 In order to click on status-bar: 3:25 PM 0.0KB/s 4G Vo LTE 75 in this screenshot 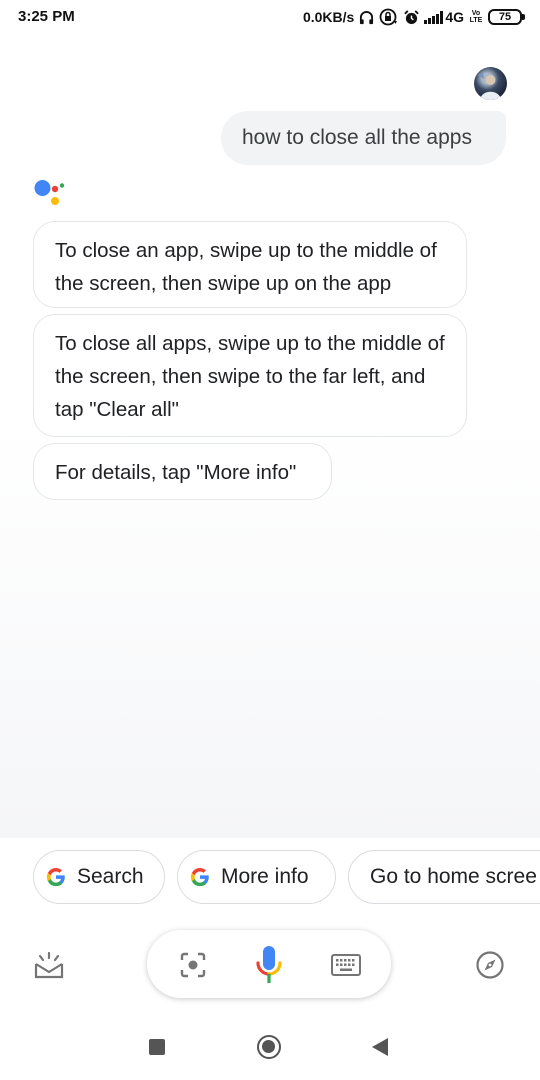, I will do `click(270, 17)`.